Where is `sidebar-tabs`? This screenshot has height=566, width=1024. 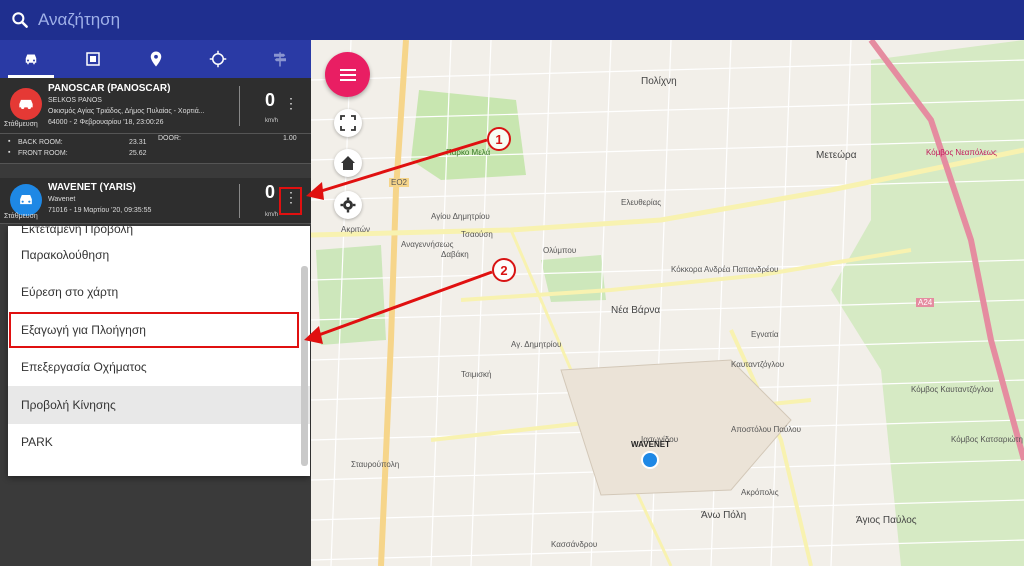 sidebar-tabs is located at coordinates (155, 59).